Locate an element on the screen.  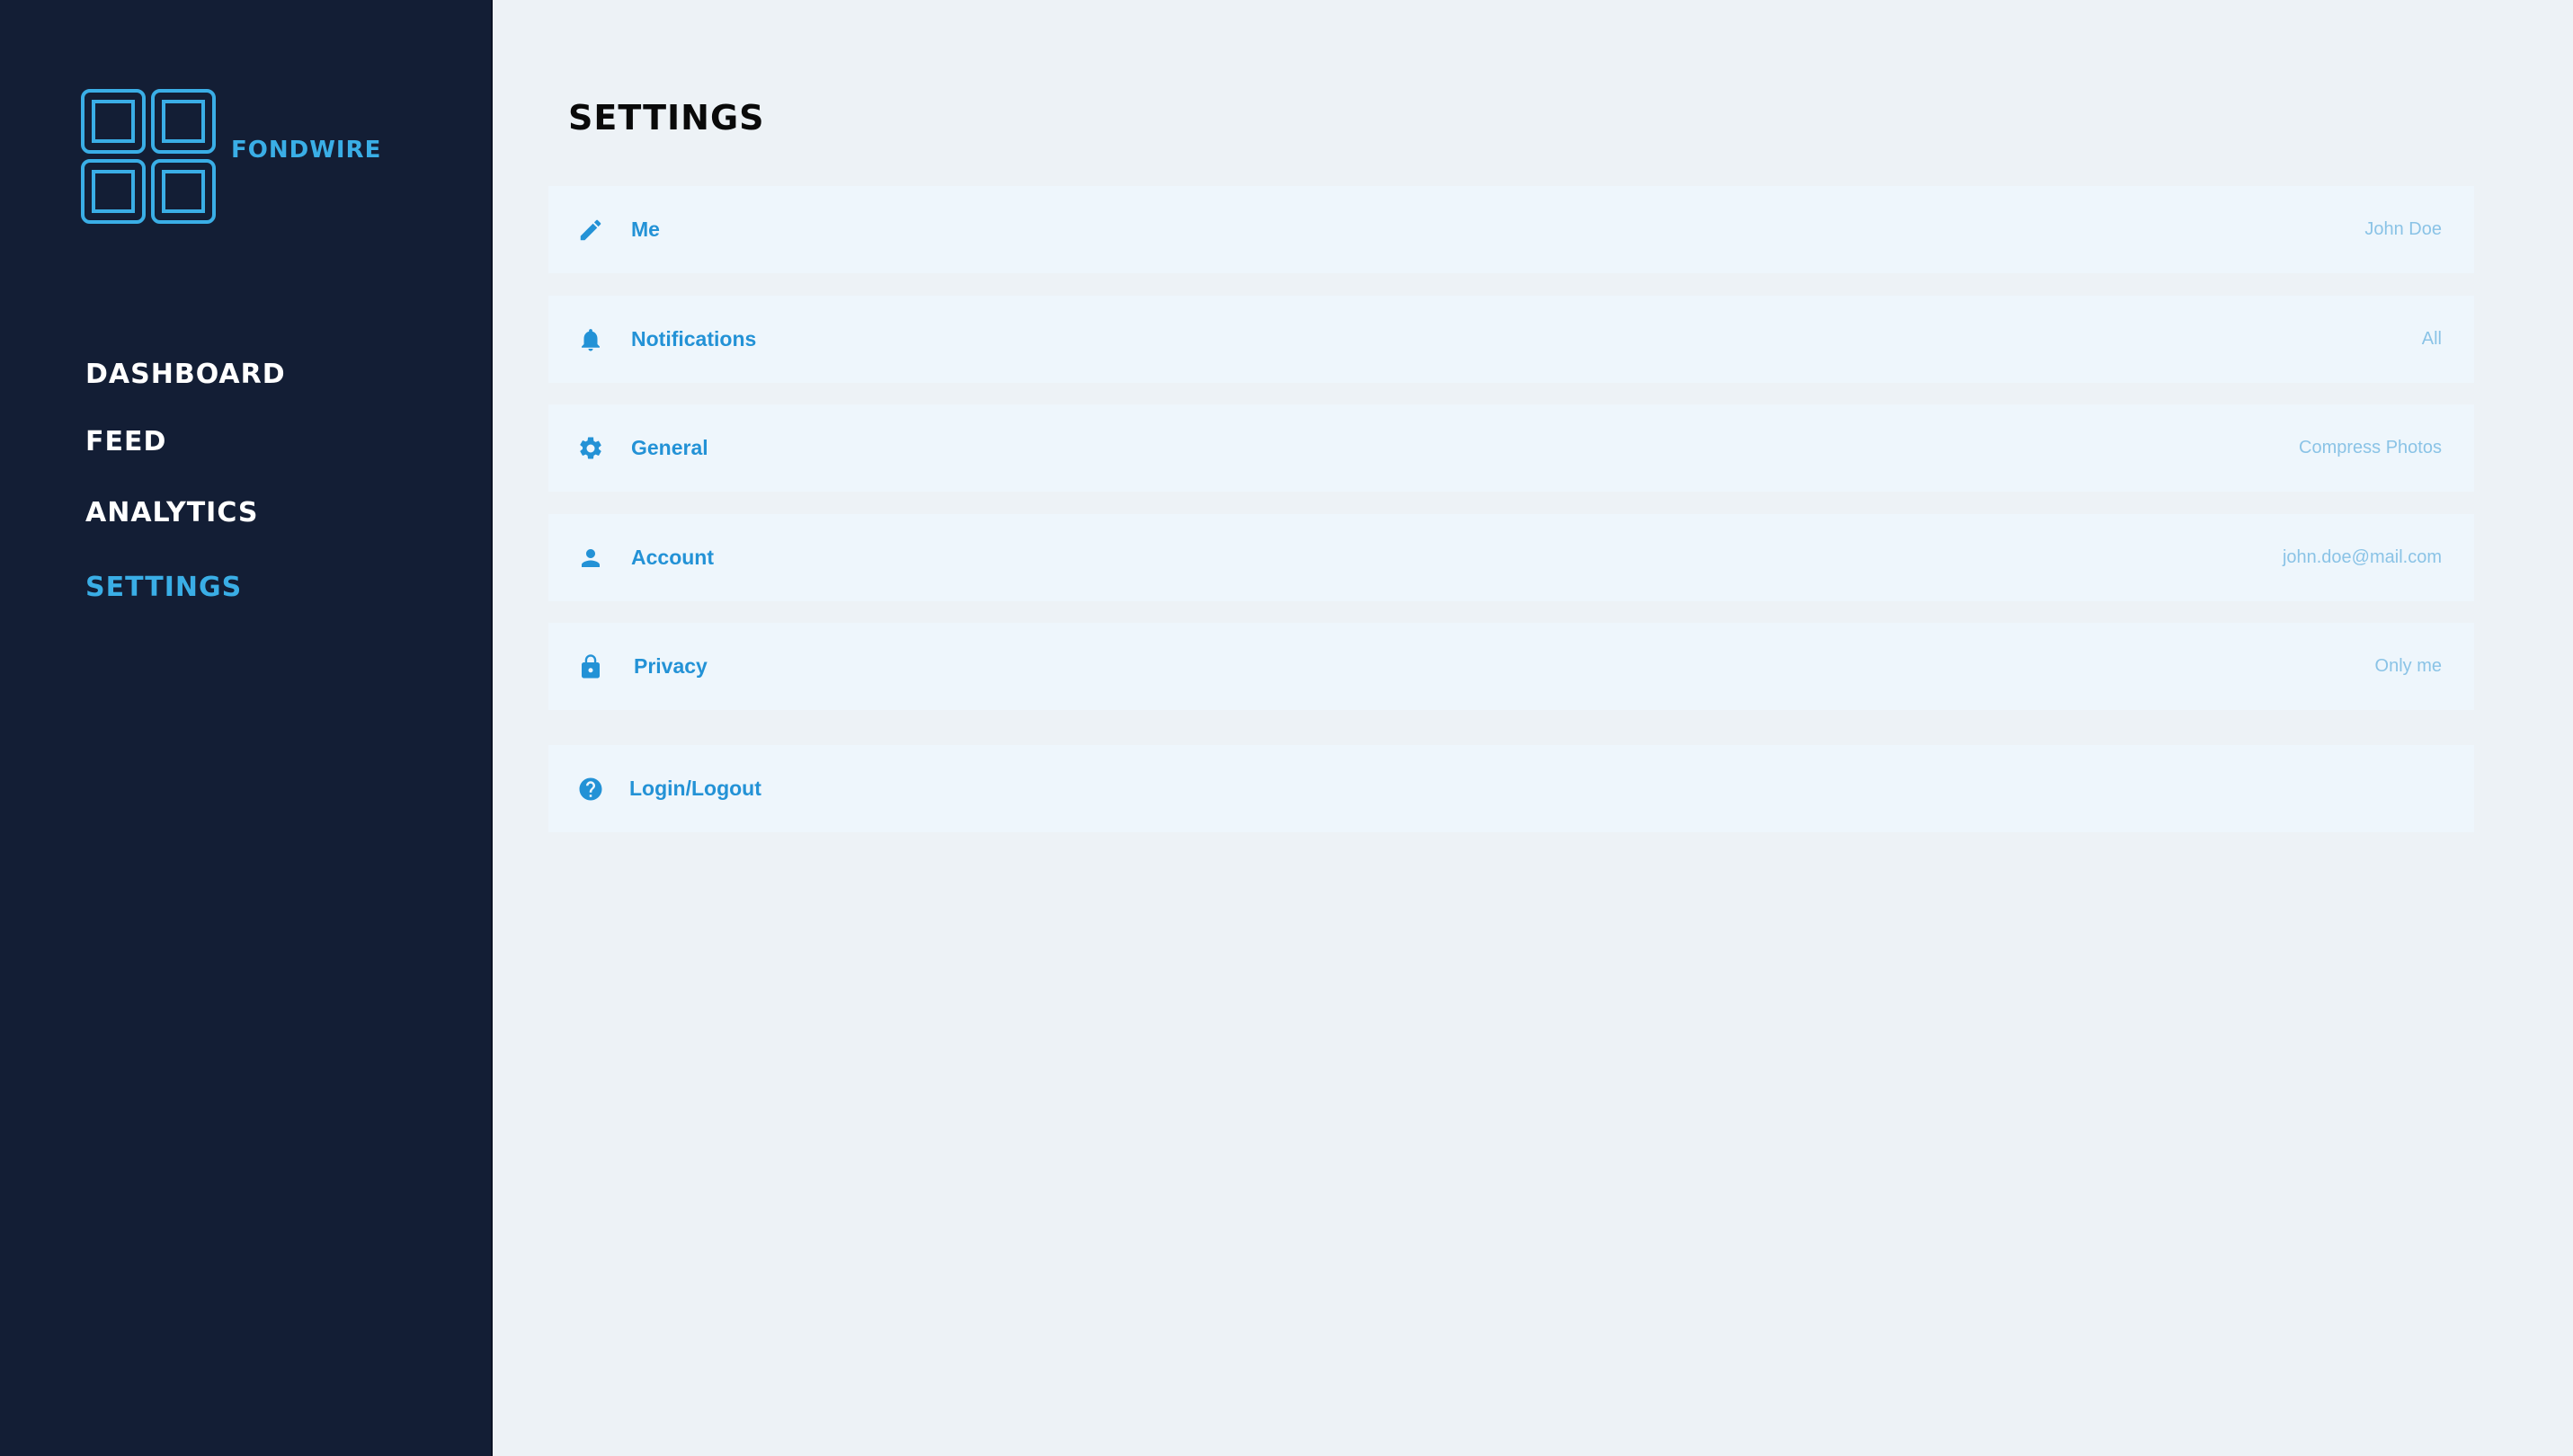
settings-row-value: All is located at coordinates (2431, 339).